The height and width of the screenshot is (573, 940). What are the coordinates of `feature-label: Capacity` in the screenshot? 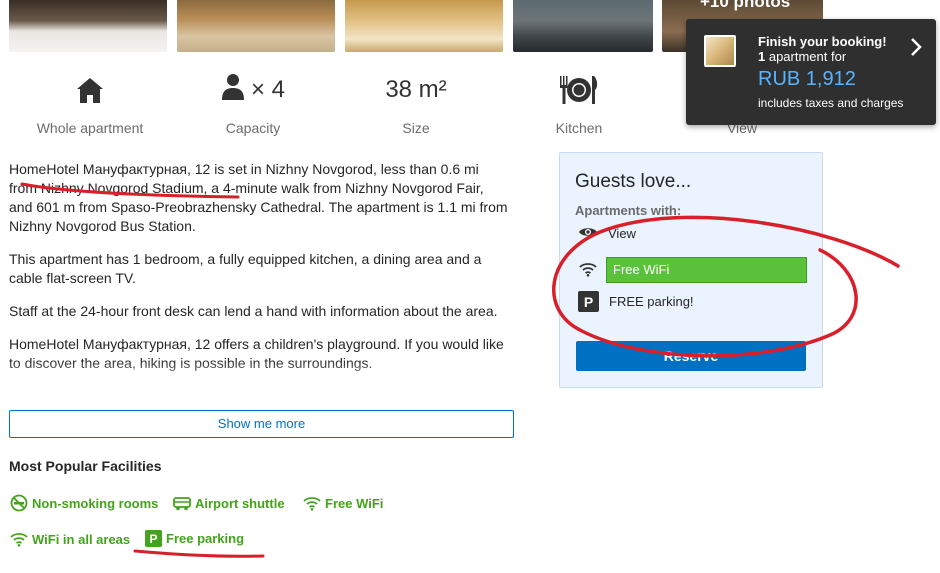 It's located at (253, 128).